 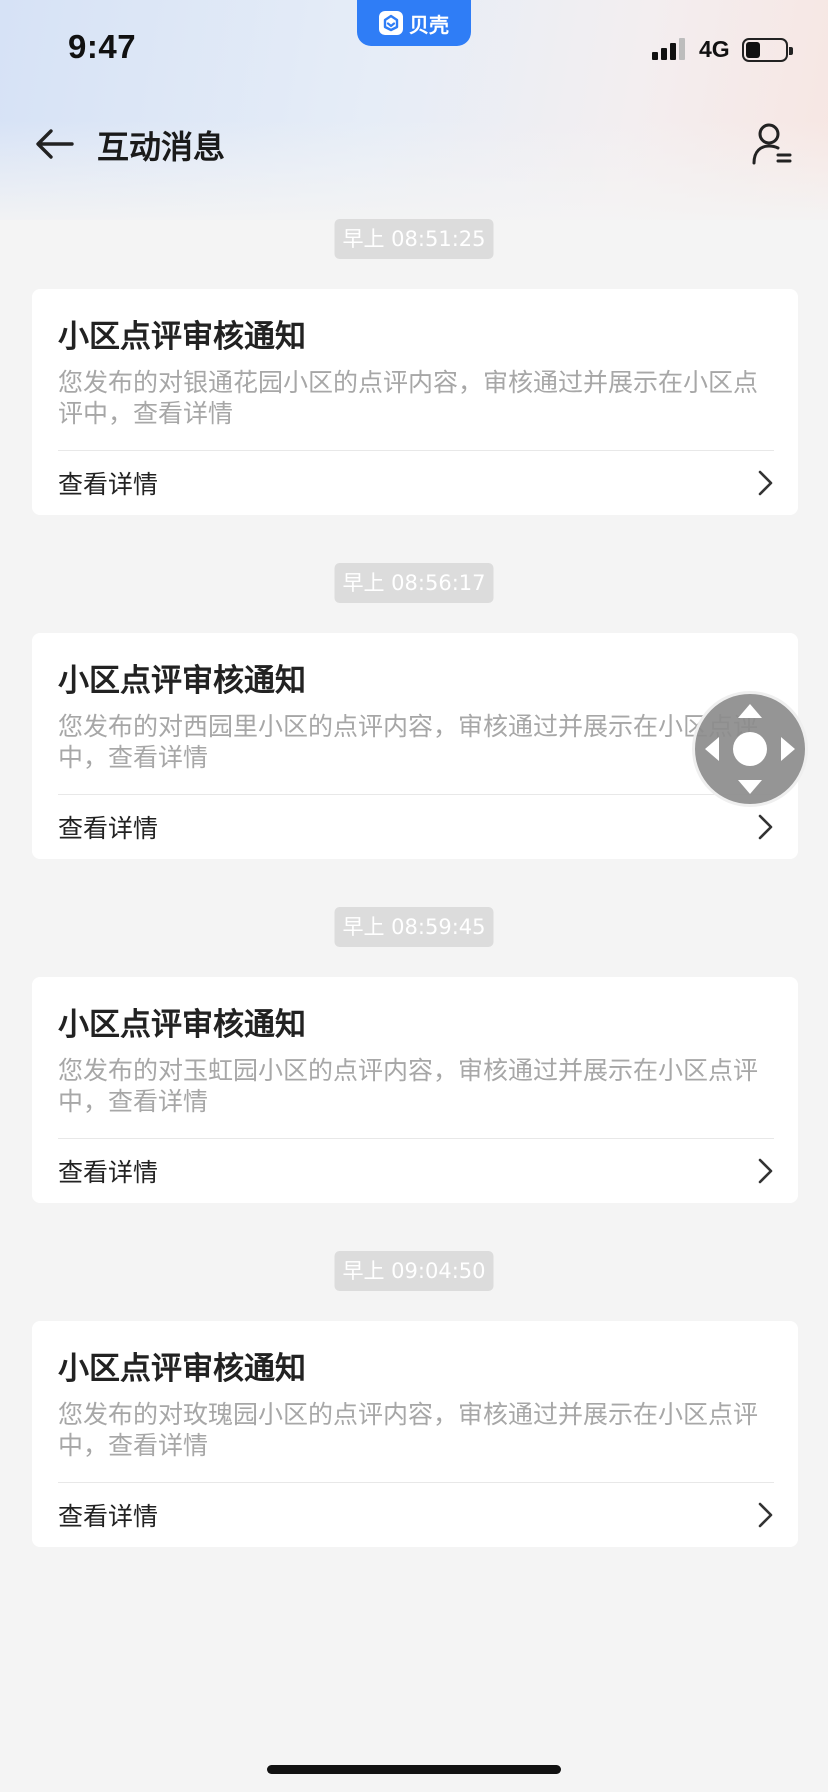 I want to click on message-body: 您发布的对玫瑰园小区的点评内容，审核通过并展示在小区点评中，查看详情, so click(x=408, y=1430).